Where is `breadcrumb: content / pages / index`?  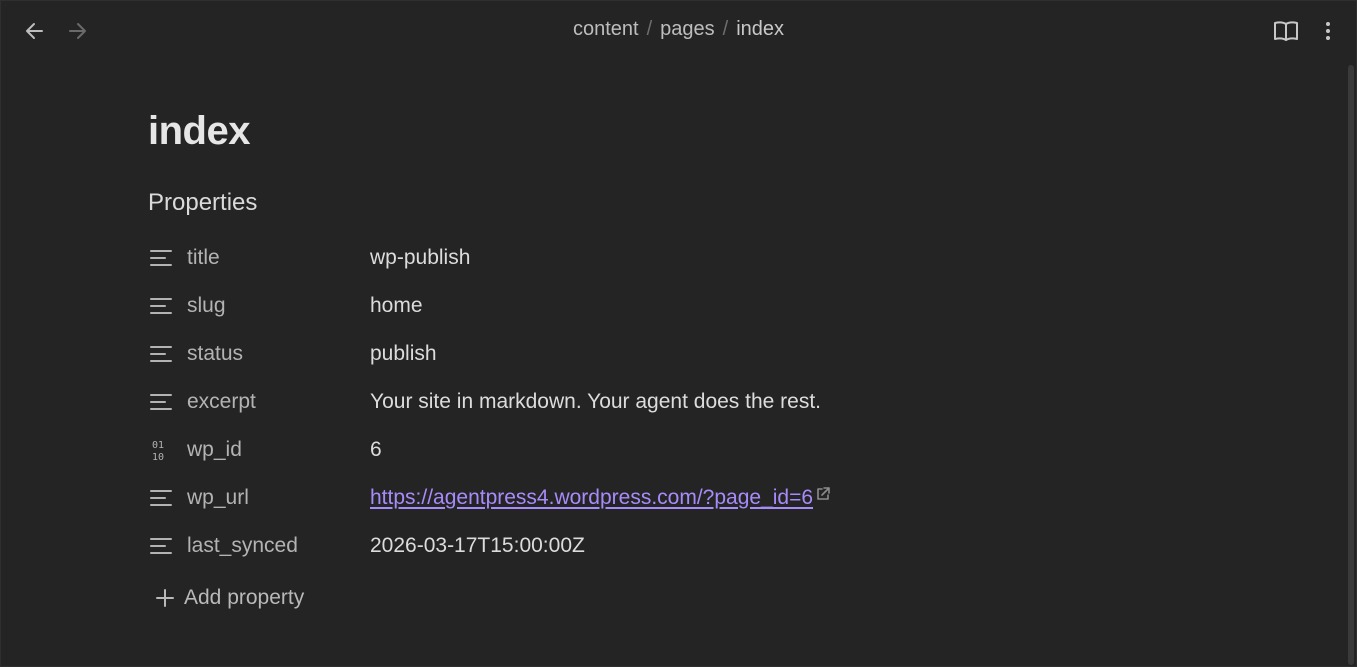 breadcrumb: content / pages / index is located at coordinates (678, 29).